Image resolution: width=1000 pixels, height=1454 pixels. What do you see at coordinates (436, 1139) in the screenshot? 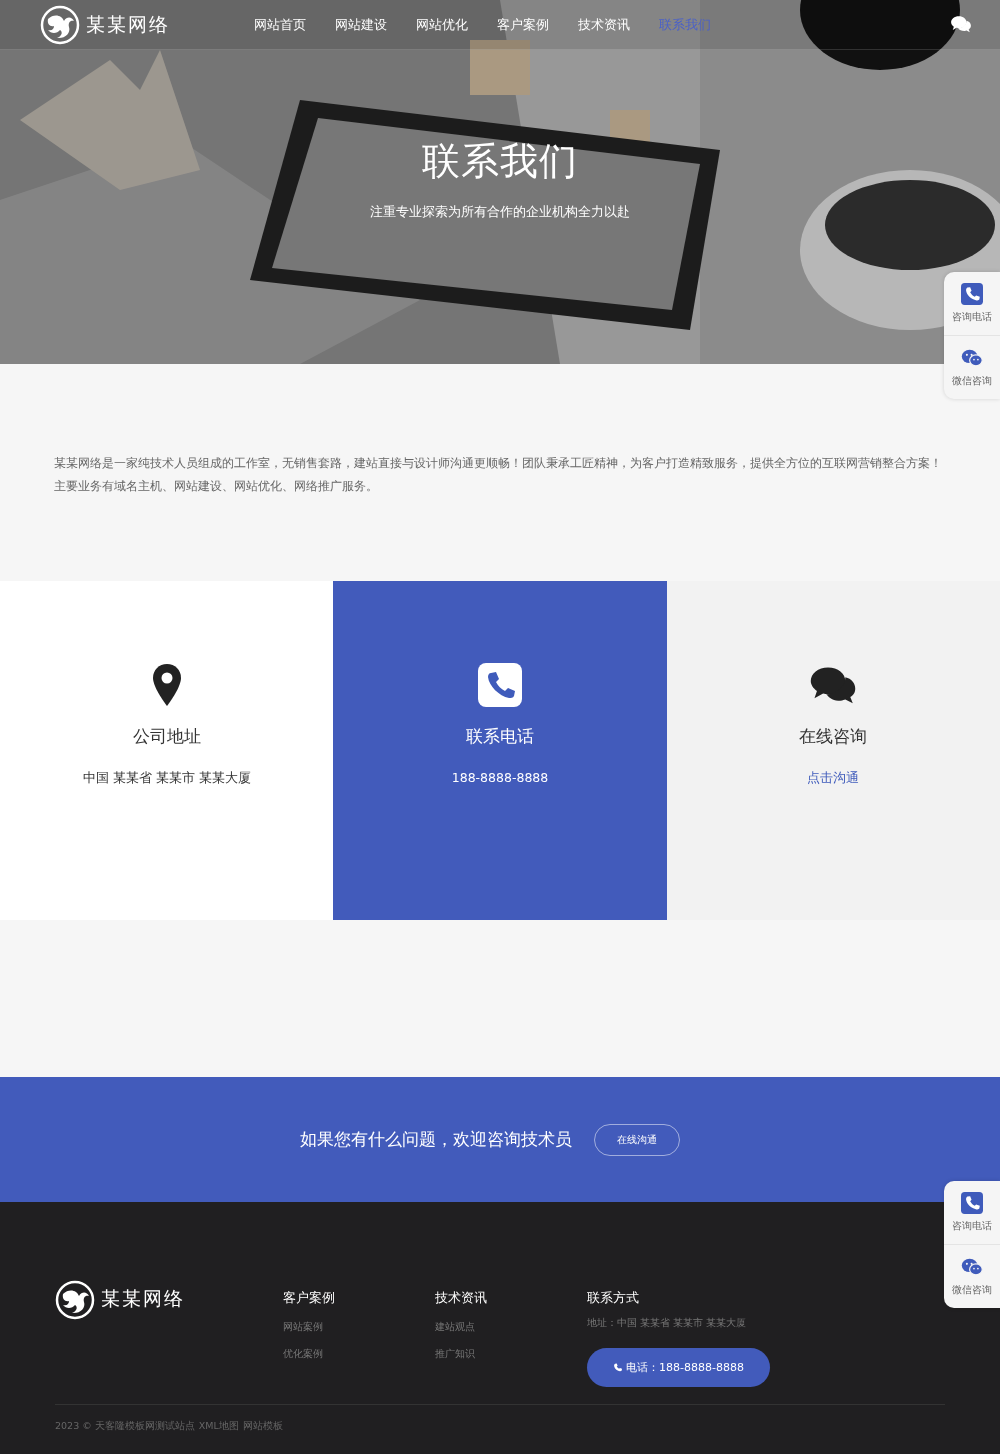
I see `cta-text: 如果您有什么问题，欢迎咨询技术员` at bounding box center [436, 1139].